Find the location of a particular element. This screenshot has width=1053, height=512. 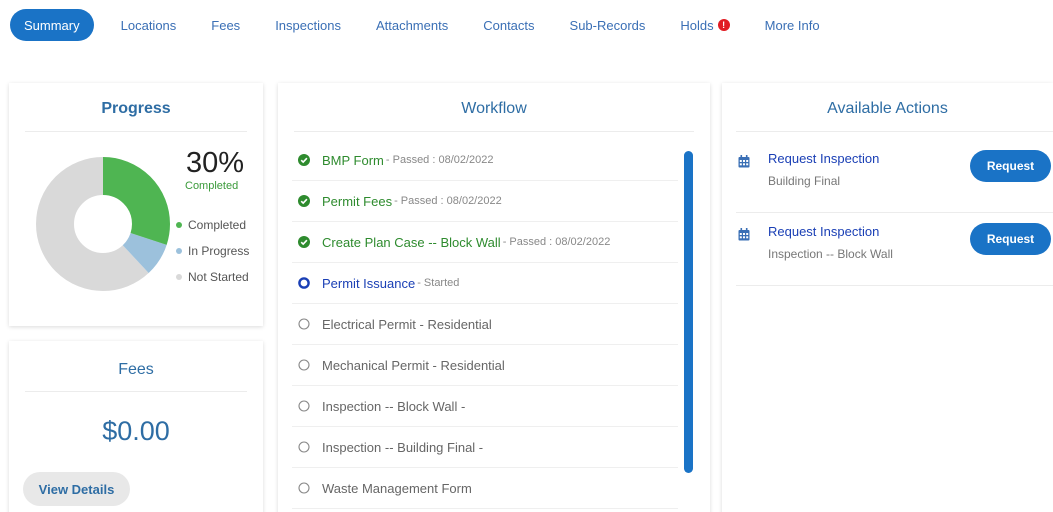

workflow-item-name: Permit Issuance is located at coordinates (369, 283).